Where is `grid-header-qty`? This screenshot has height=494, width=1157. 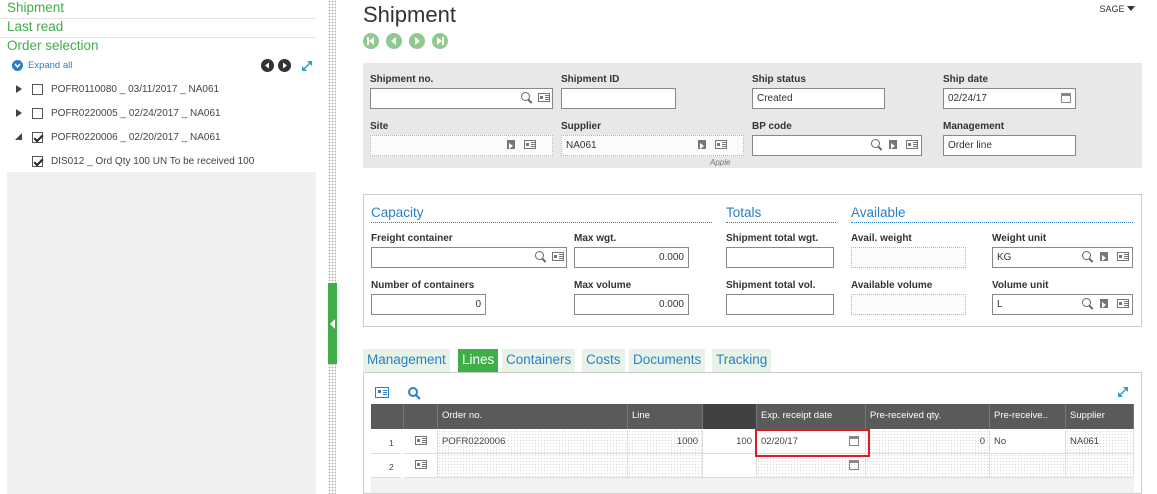
grid-header-qty is located at coordinates (730, 416).